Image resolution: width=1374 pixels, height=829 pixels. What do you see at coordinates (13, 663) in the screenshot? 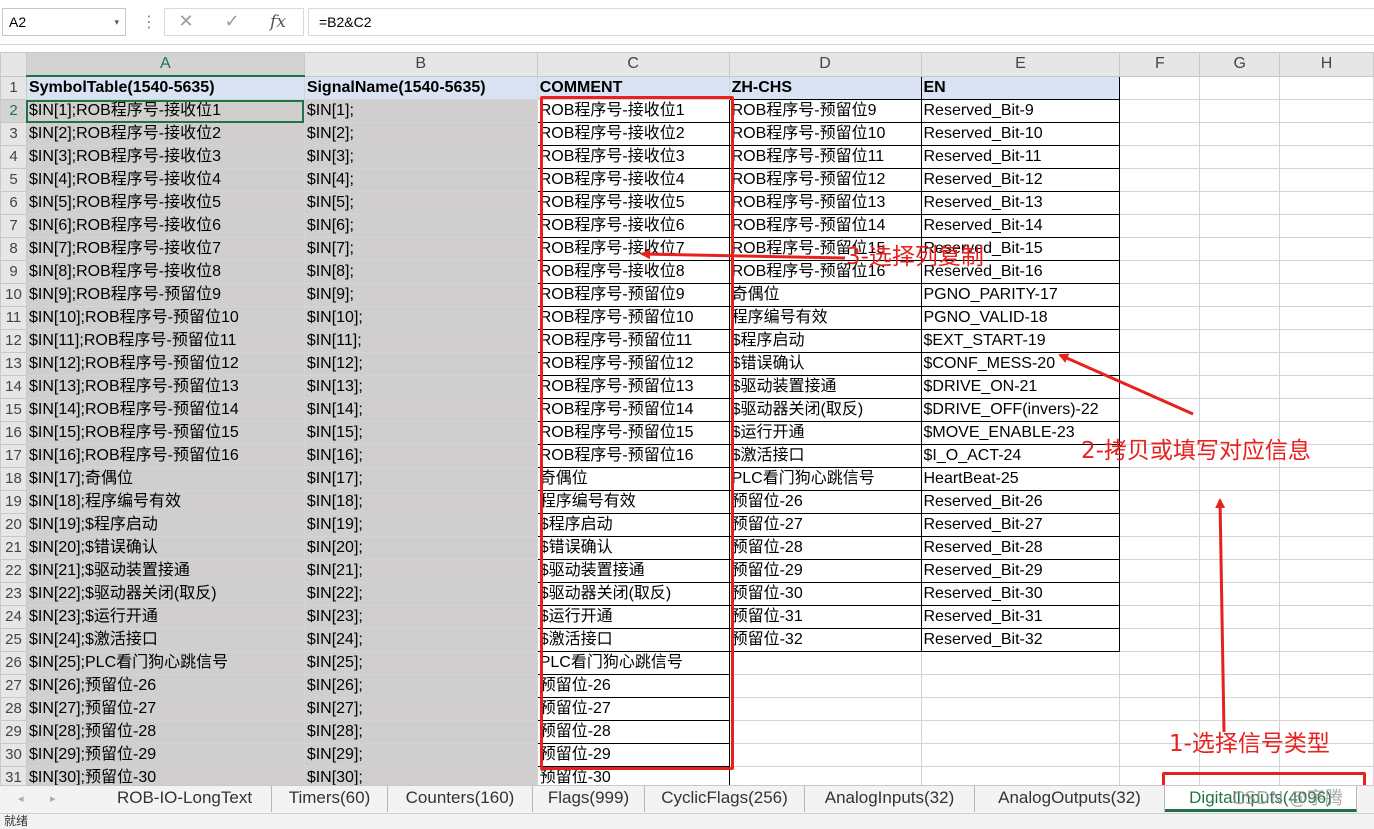
I see `row-header: 26` at bounding box center [13, 663].